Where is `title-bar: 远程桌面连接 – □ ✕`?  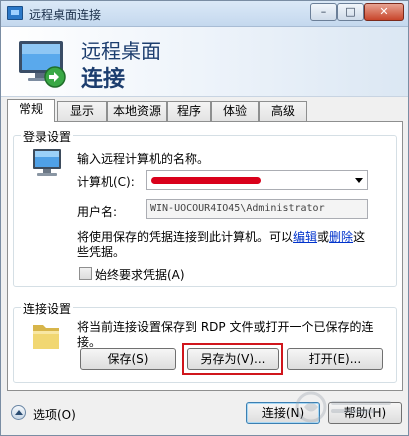 title-bar: 远程桌面连接 – □ ✕ is located at coordinates (204, 14).